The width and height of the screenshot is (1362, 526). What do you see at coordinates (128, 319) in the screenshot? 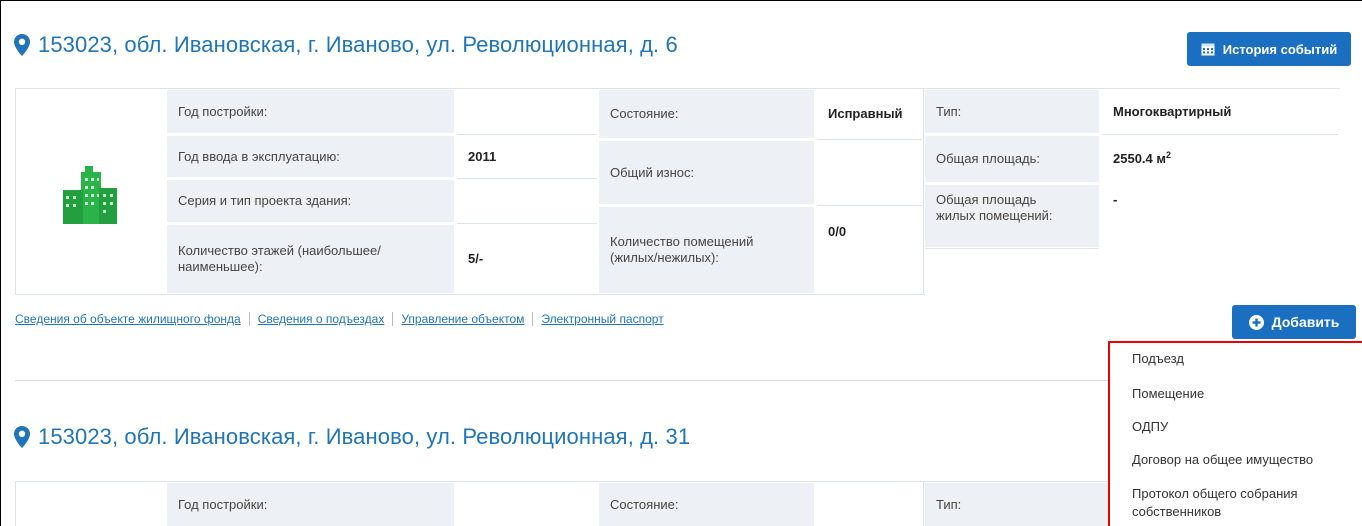
I see `link-housing-object-info: Сведения об объекте жилищного фонда` at bounding box center [128, 319].